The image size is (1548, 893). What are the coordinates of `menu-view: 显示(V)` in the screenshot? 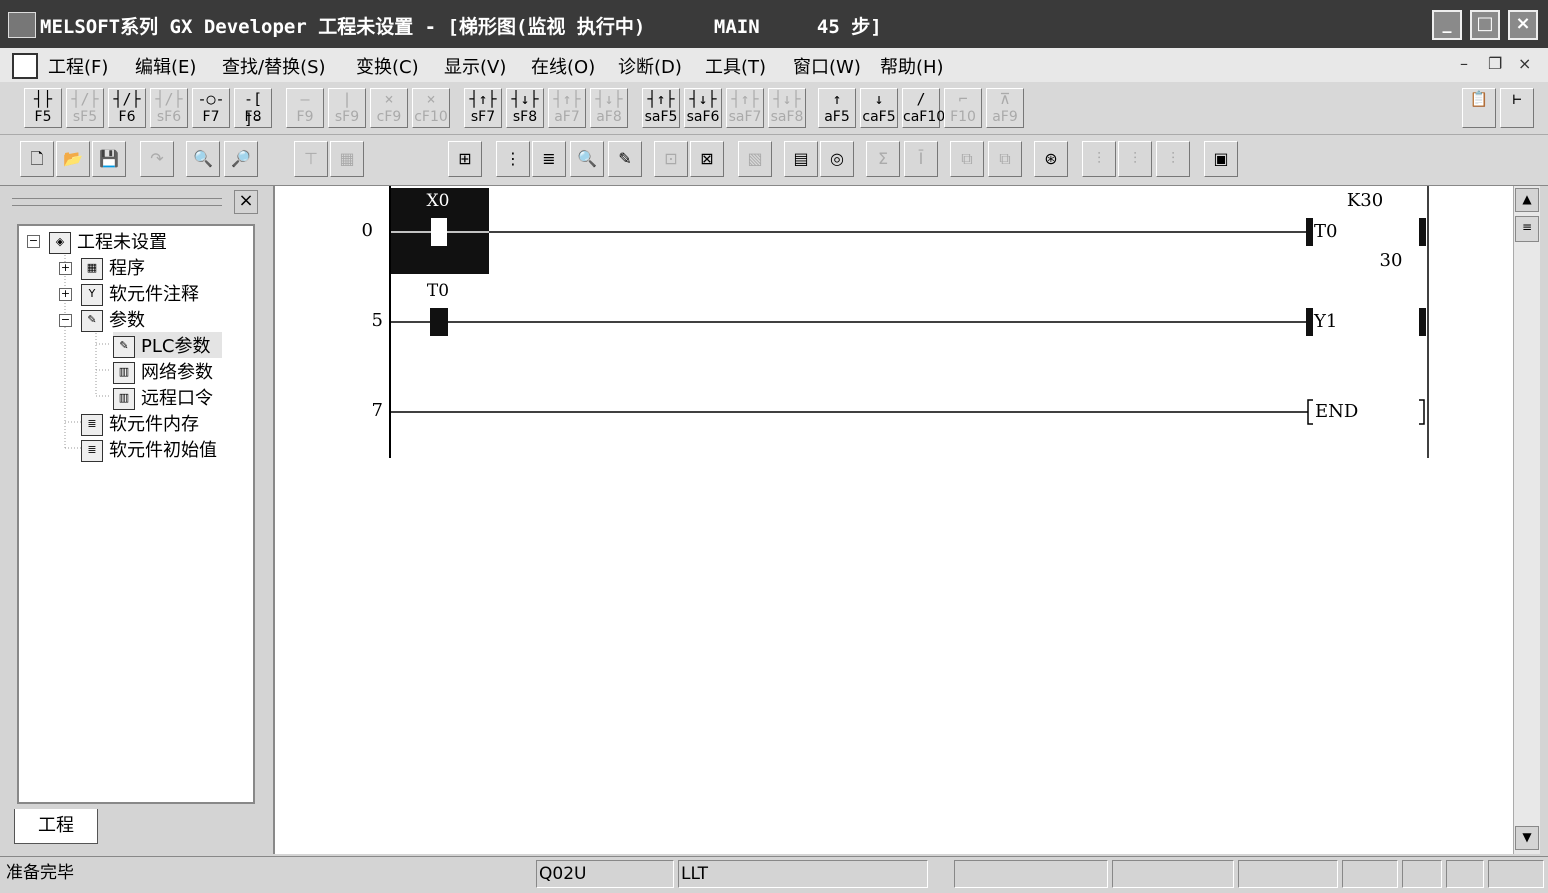 It's located at (475, 66).